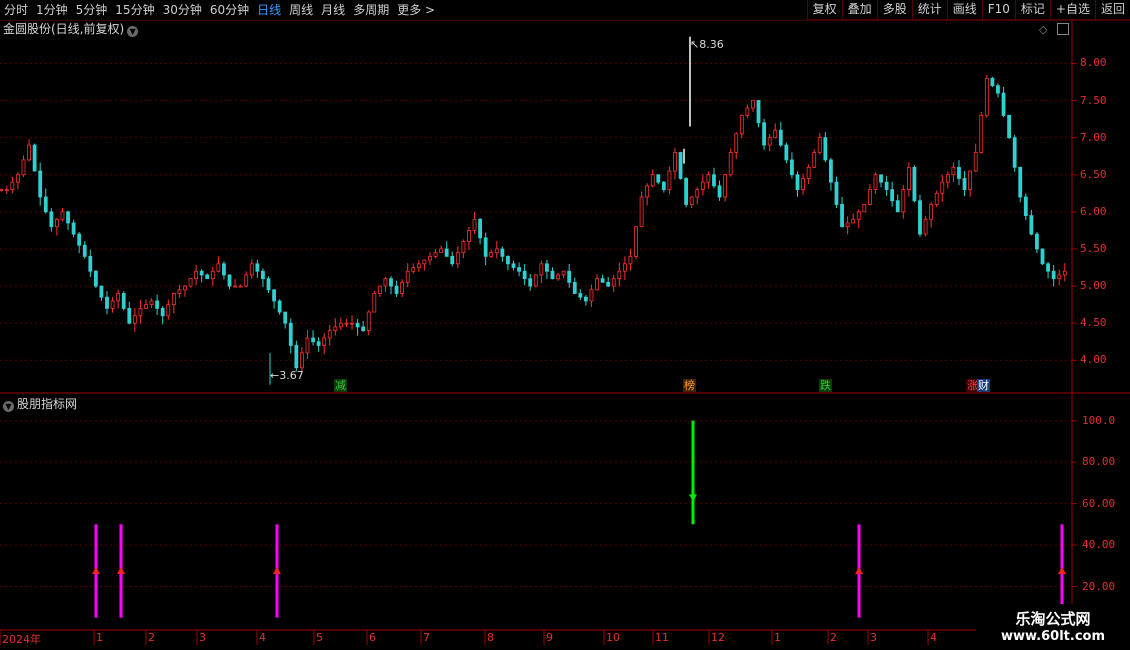 The height and width of the screenshot is (650, 1130). Describe the element at coordinates (933, 637) in the screenshot. I see `x-tick-label: 4` at that location.